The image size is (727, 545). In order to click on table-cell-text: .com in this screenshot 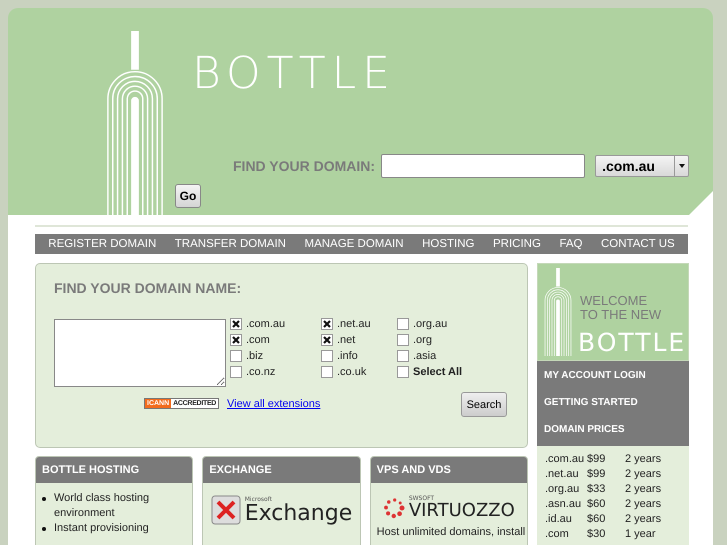, I will do `click(557, 534)`.